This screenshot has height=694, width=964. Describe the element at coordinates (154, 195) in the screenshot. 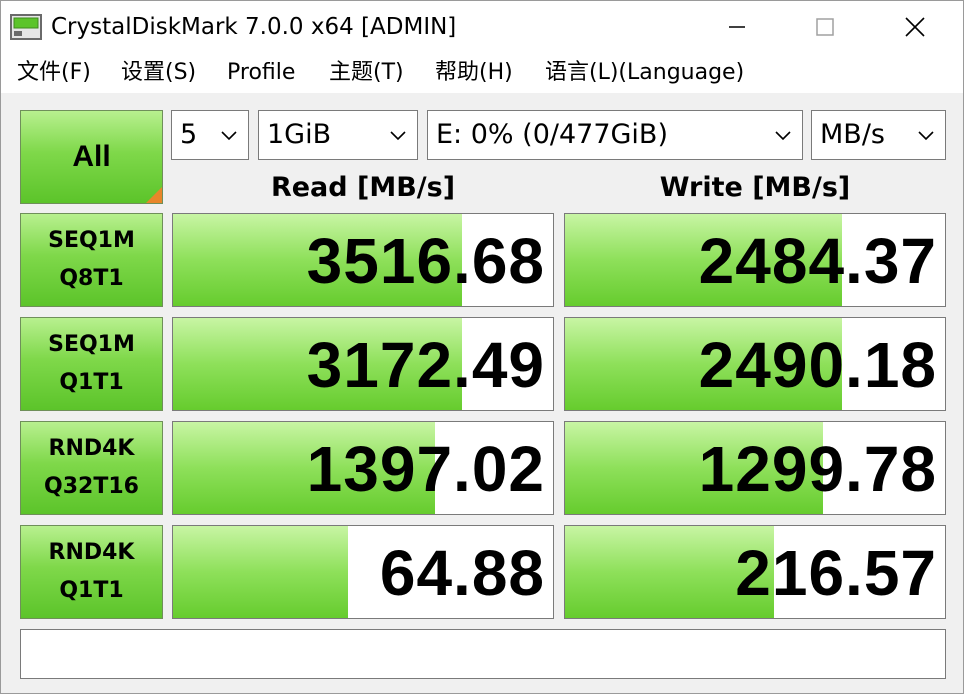

I see `corner-marker` at that location.